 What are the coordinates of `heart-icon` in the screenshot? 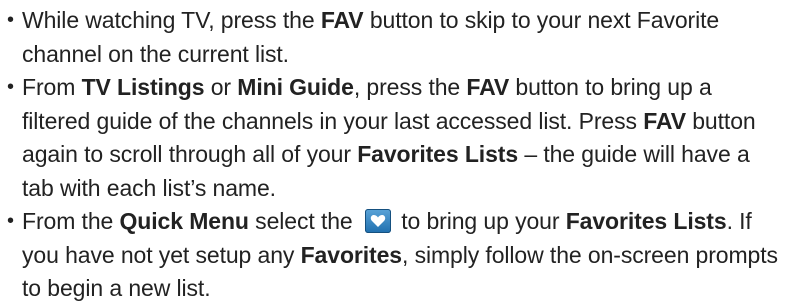 It's located at (377, 221).